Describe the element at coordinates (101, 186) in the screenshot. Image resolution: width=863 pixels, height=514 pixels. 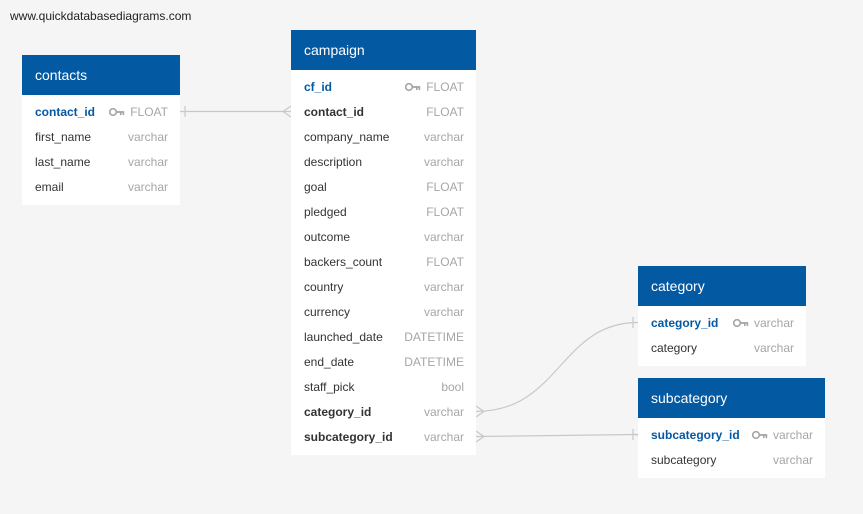
I see `field-row: email varchar` at that location.